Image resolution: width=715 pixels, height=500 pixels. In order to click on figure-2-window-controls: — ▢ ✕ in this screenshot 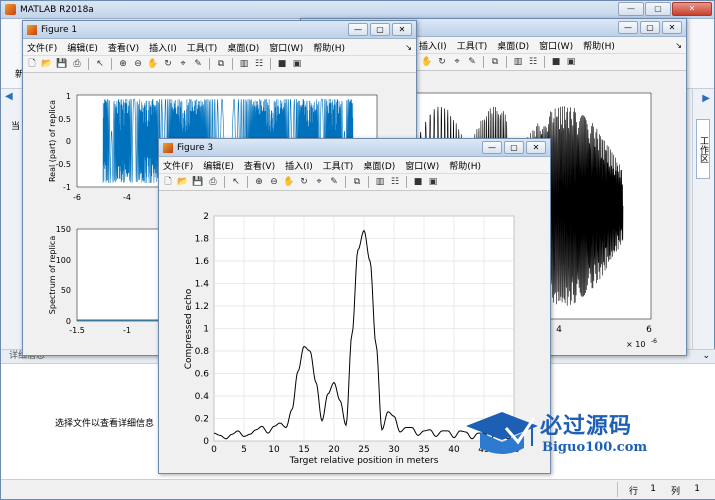, I will do `click(650, 27)`.